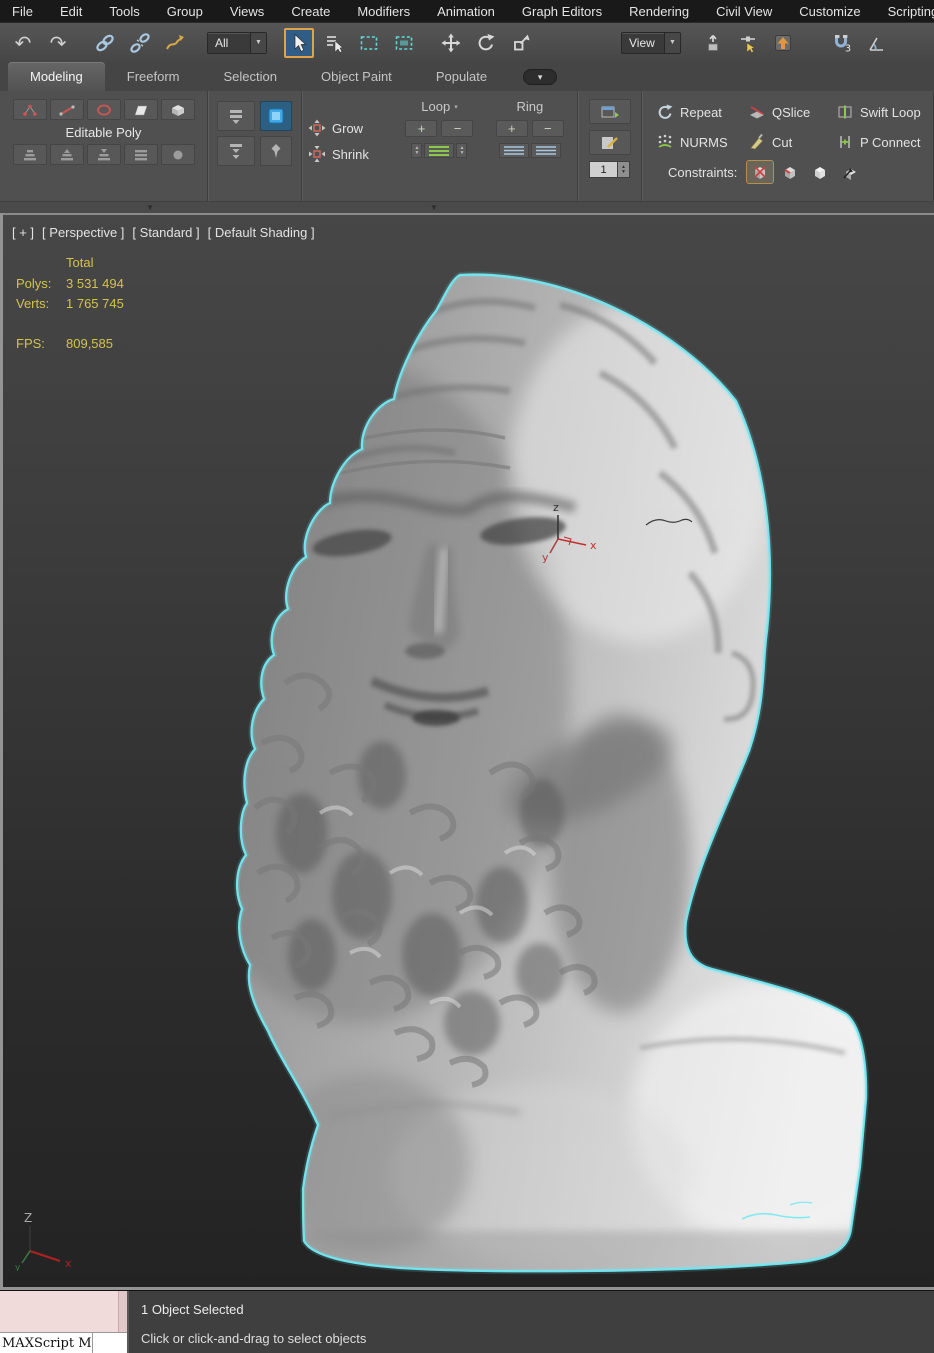 The image size is (934, 1353). Describe the element at coordinates (760, 172) in the screenshot. I see `constraint-none-button` at that location.